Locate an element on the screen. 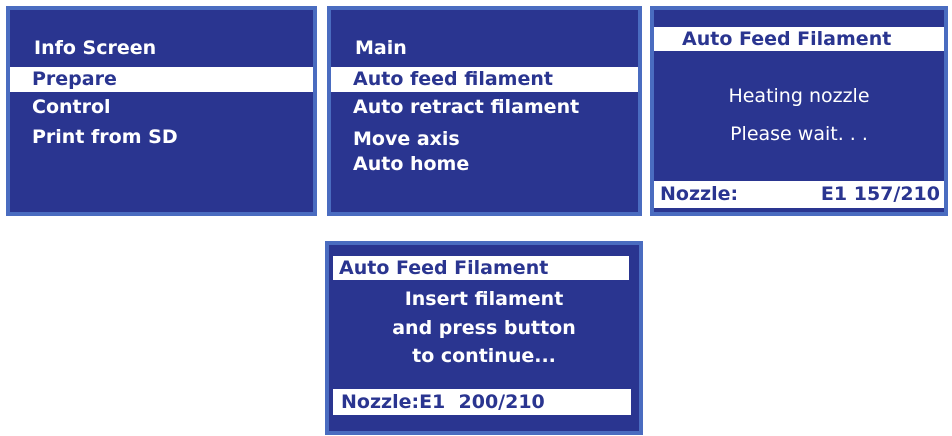  heating-message-line2: Please wait. . . is located at coordinates (799, 134).